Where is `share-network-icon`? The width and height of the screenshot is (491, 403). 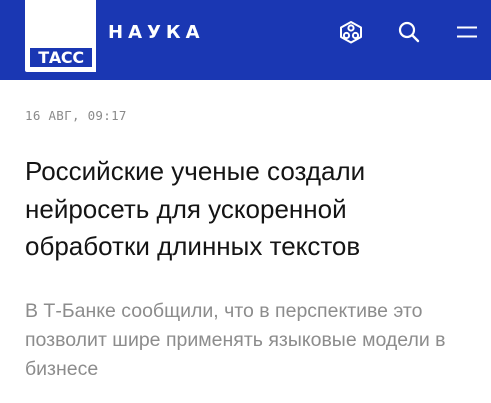 share-network-icon is located at coordinates (351, 32).